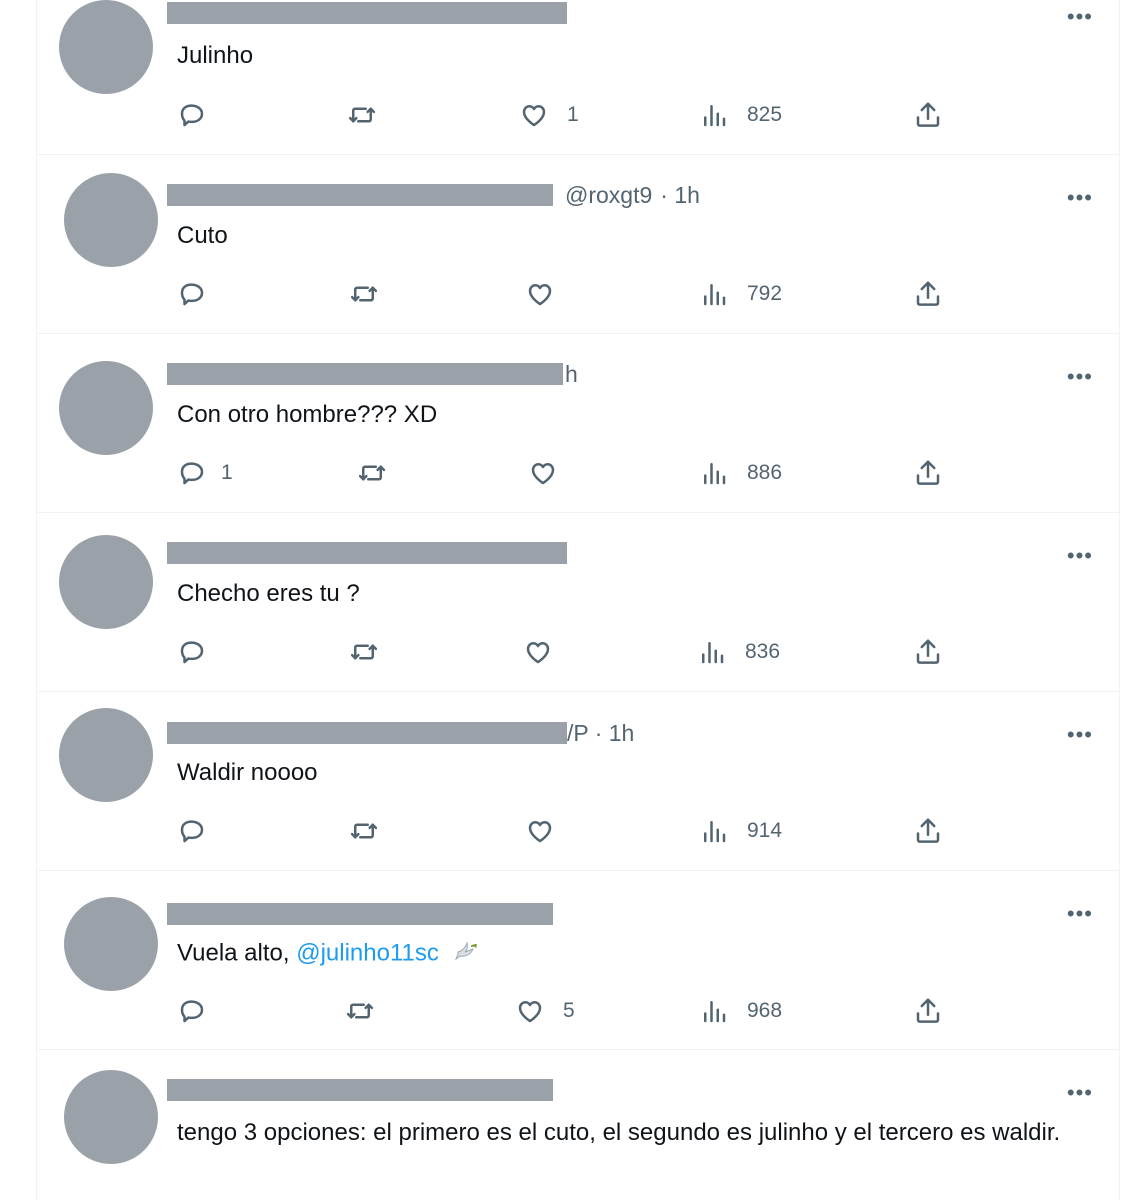  Describe the element at coordinates (545, 1011) in the screenshot. I see `like-button: 5` at that location.